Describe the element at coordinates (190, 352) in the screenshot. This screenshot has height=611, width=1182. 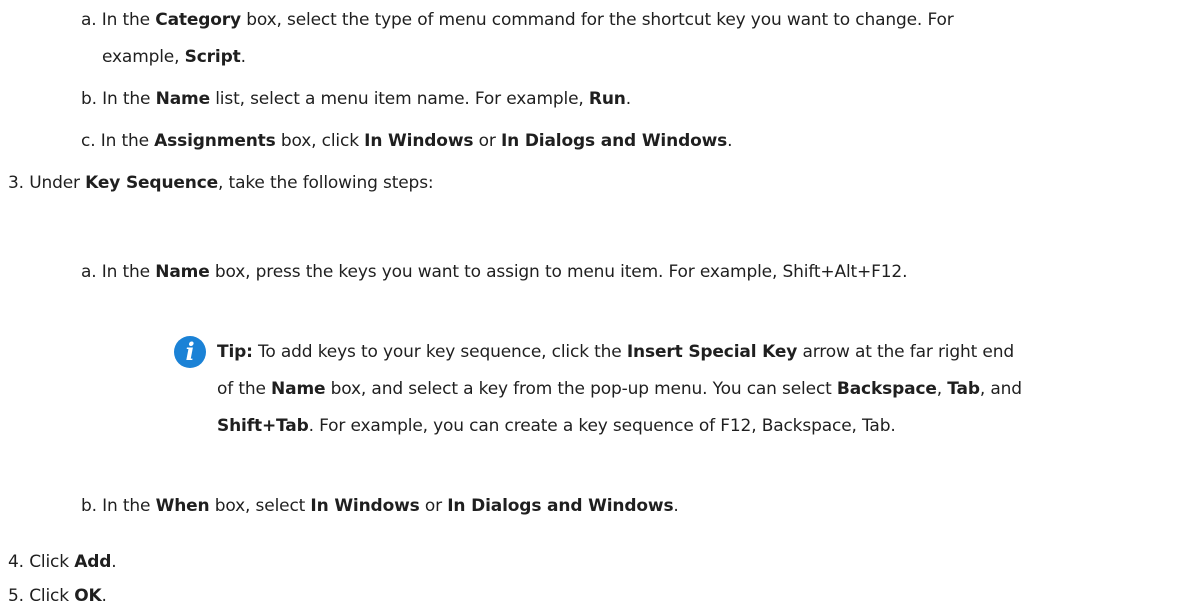
I see `info-i-icon: i` at that location.